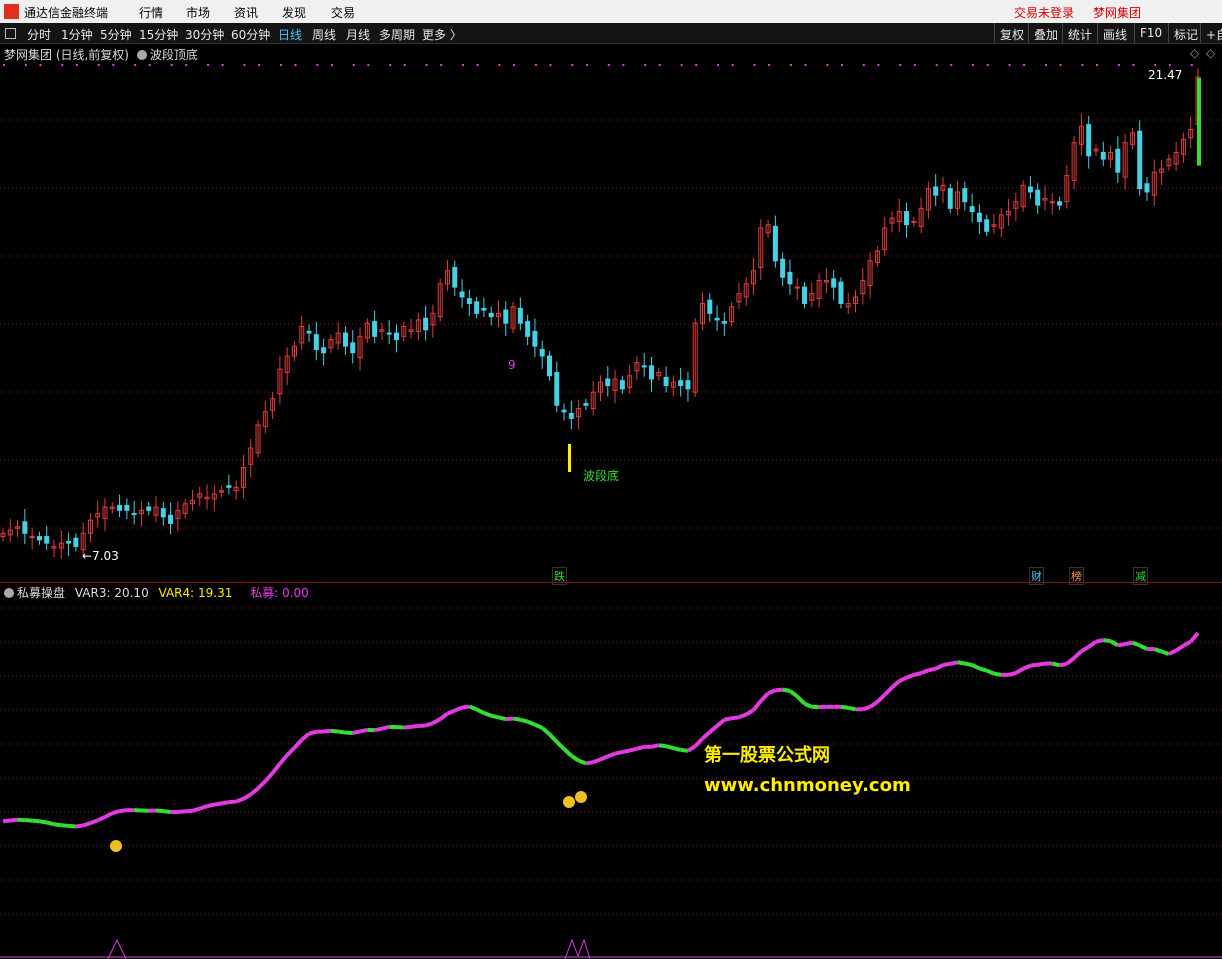 The image size is (1222, 959). I want to click on diamond-icon: ◇, so click(1194, 53).